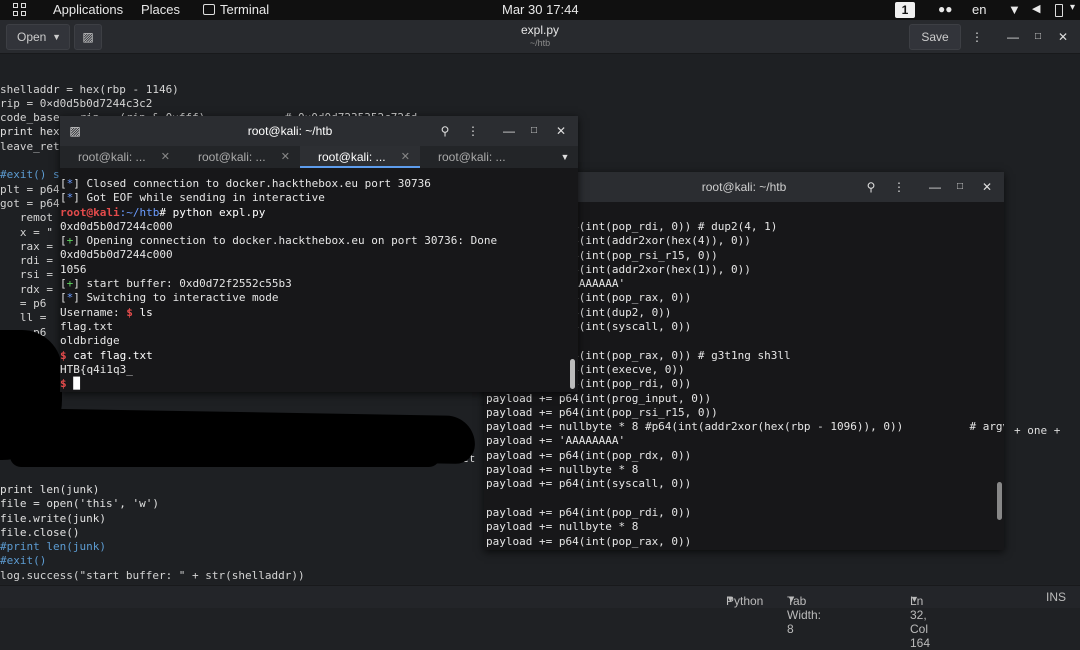 Image resolution: width=1080 pixels, height=650 pixels. Describe the element at coordinates (73, 269) in the screenshot. I see `terminal-text: 1056` at that location.